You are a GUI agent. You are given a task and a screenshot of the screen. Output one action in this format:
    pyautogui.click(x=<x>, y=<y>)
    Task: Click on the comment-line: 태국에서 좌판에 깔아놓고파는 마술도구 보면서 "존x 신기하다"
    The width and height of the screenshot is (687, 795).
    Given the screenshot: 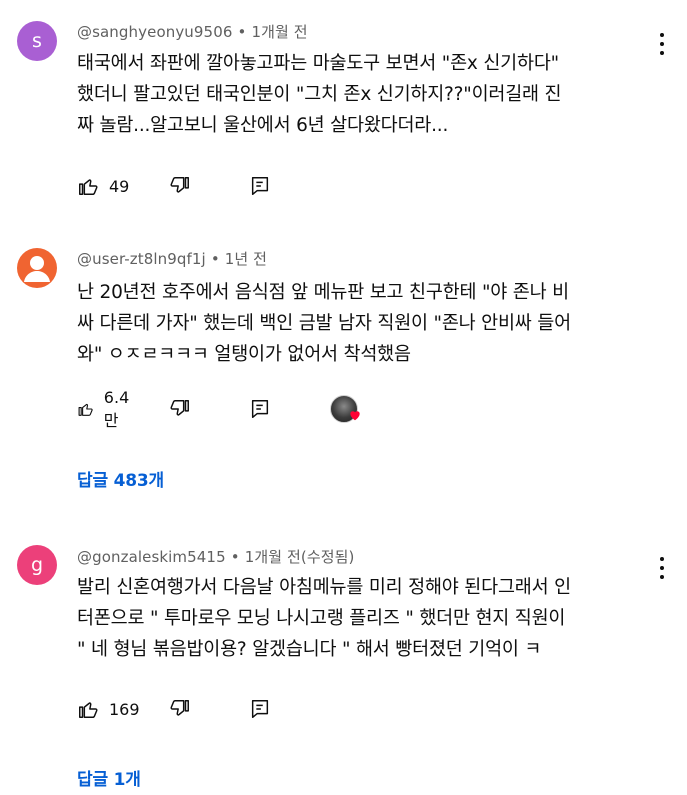 What is the action you would take?
    pyautogui.click(x=318, y=63)
    